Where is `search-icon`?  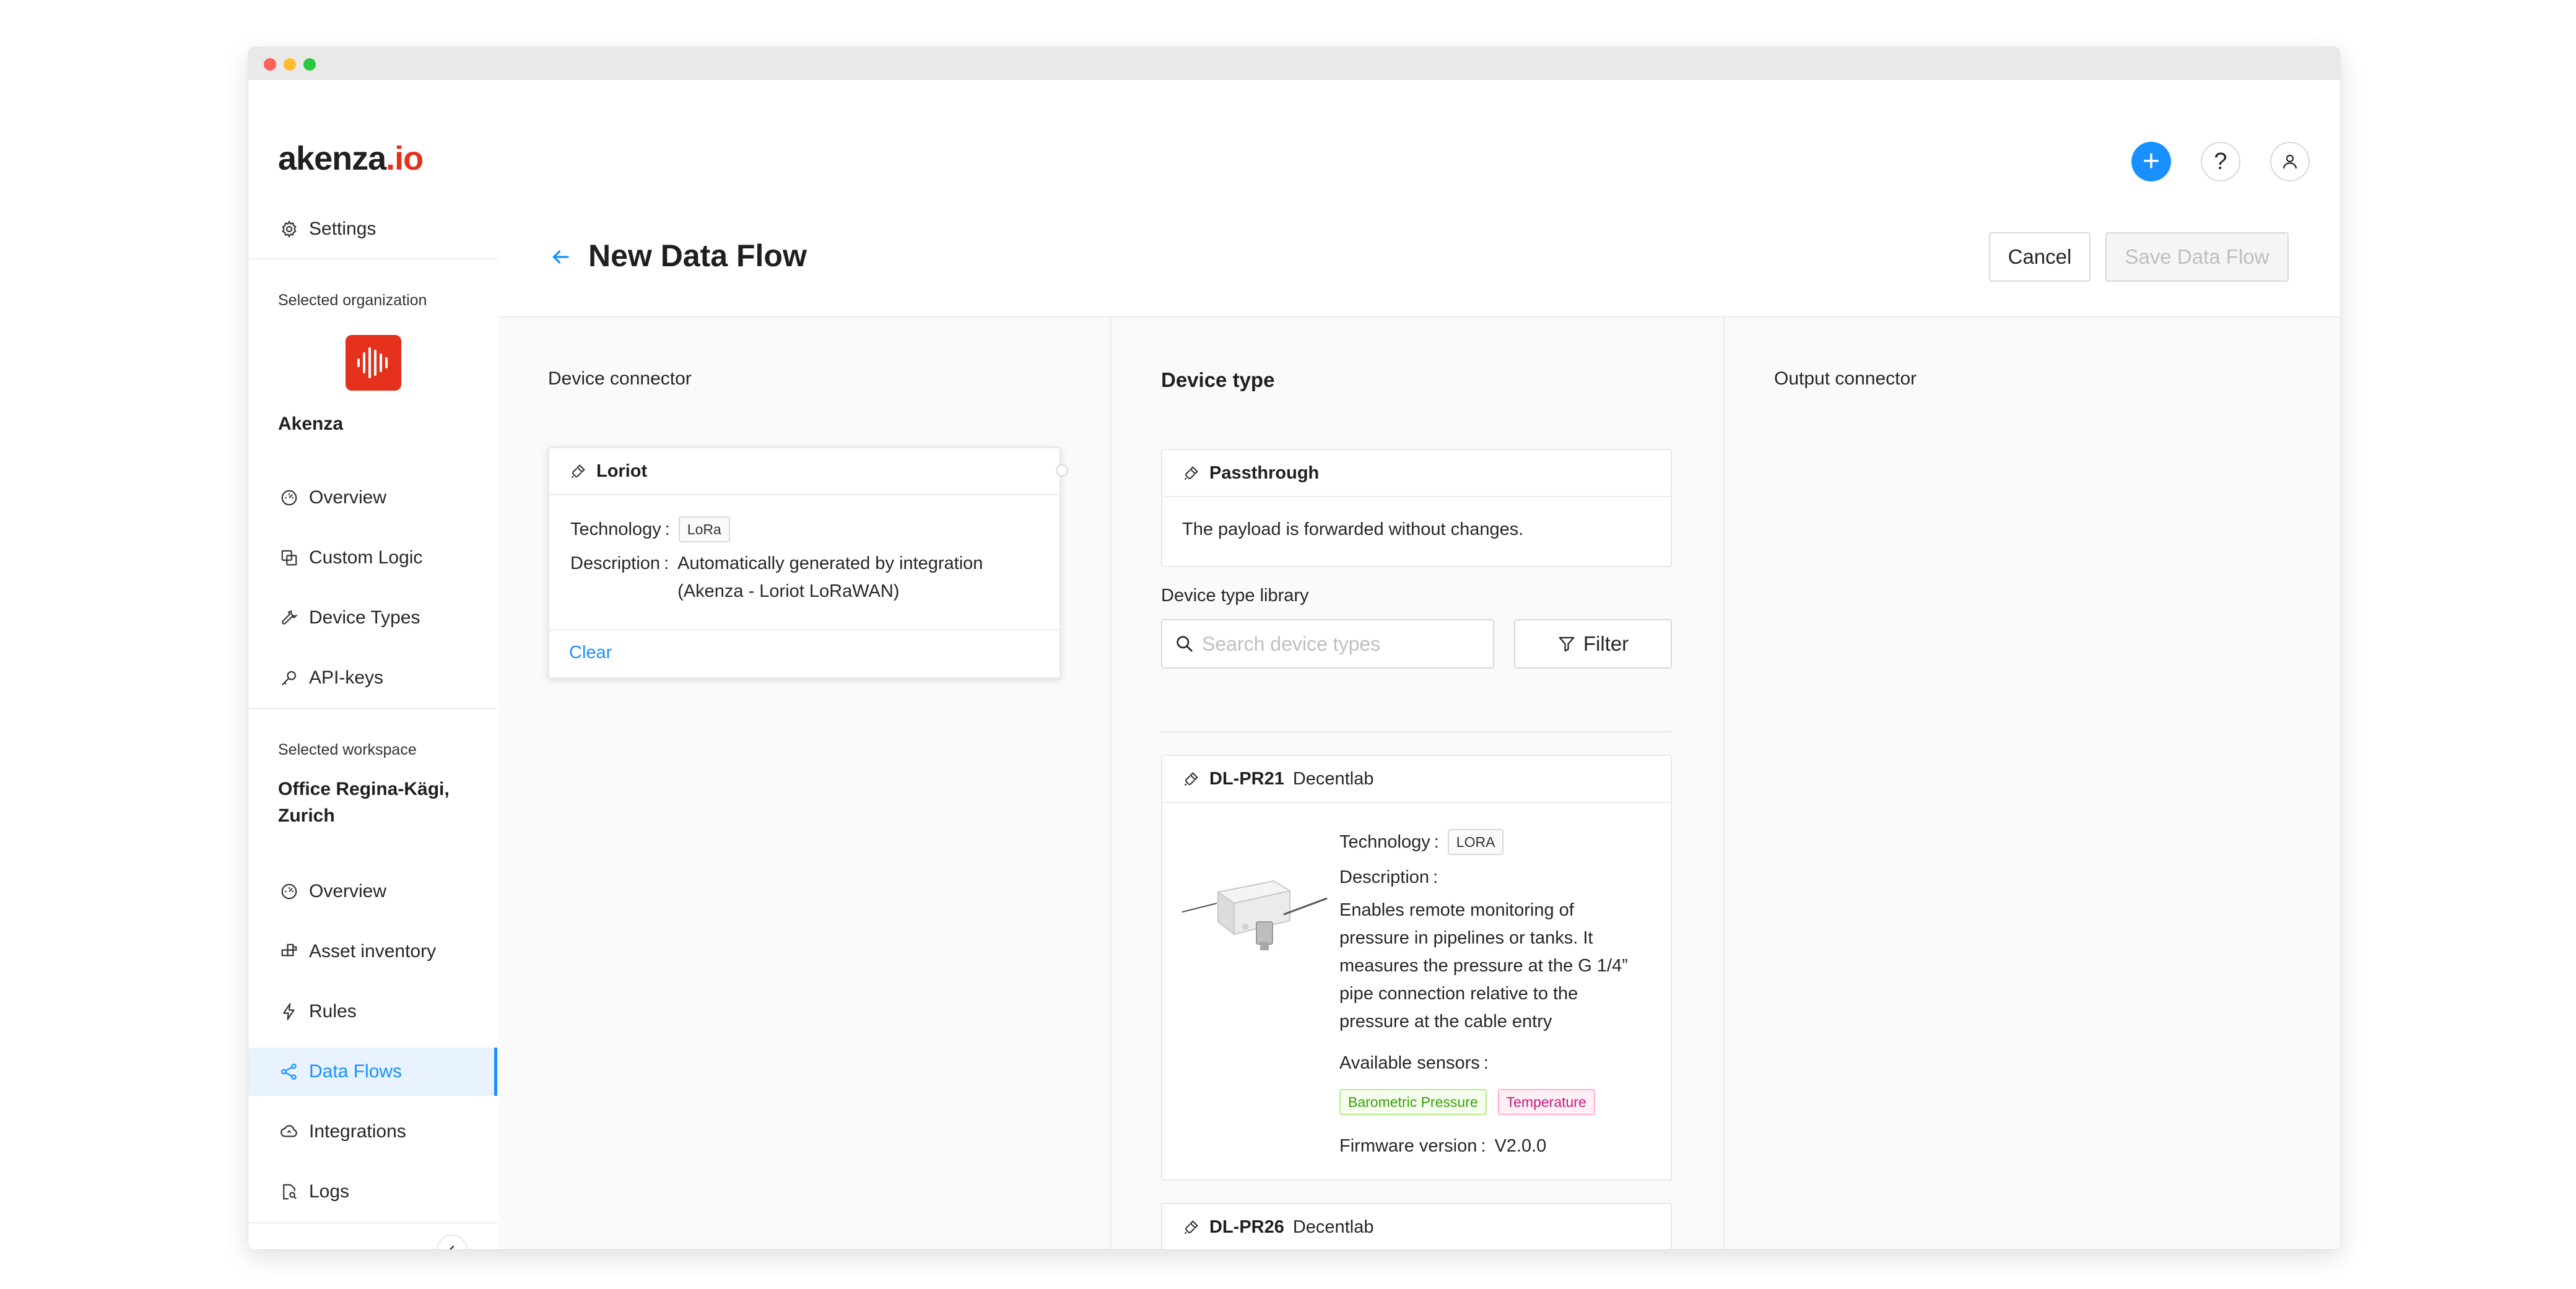 search-icon is located at coordinates (1185, 644).